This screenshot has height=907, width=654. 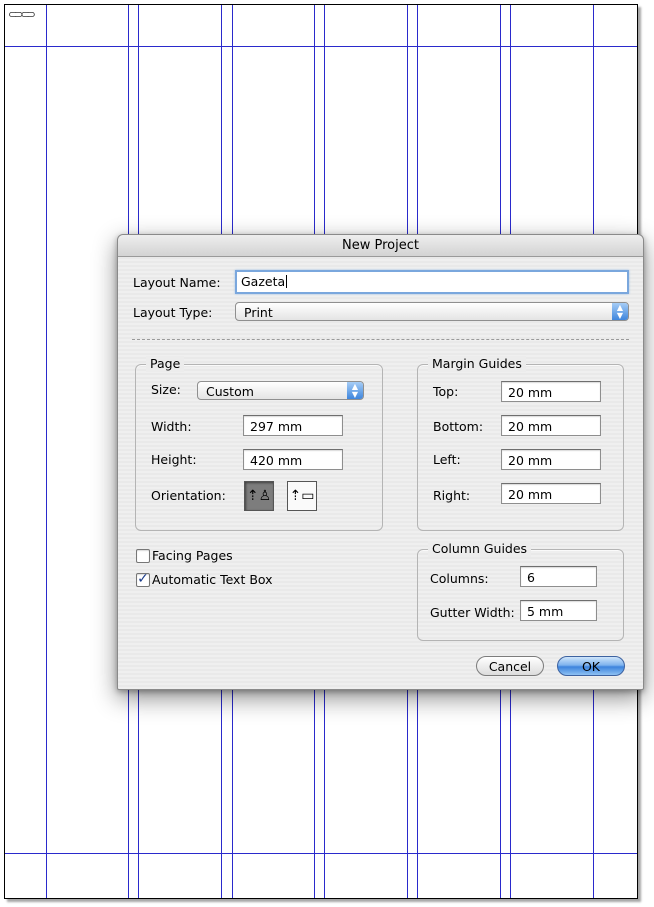 What do you see at coordinates (166, 389) in the screenshot?
I see `size-label: Size:` at bounding box center [166, 389].